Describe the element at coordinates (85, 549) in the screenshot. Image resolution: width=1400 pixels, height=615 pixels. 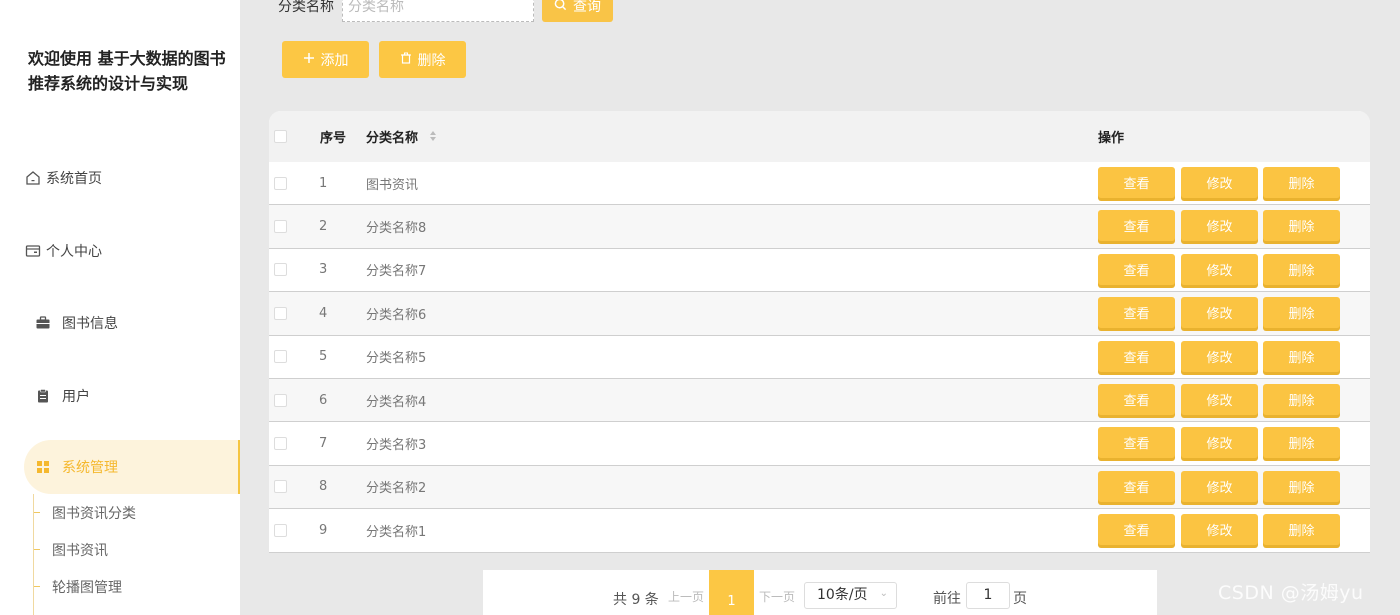
I see `submenu-item-book-news: 图书资讯` at that location.